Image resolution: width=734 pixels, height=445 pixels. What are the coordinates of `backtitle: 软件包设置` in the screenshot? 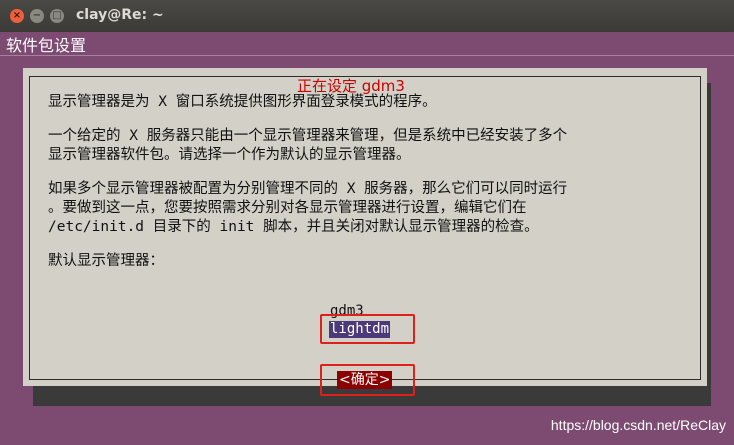 It's located at (46, 45).